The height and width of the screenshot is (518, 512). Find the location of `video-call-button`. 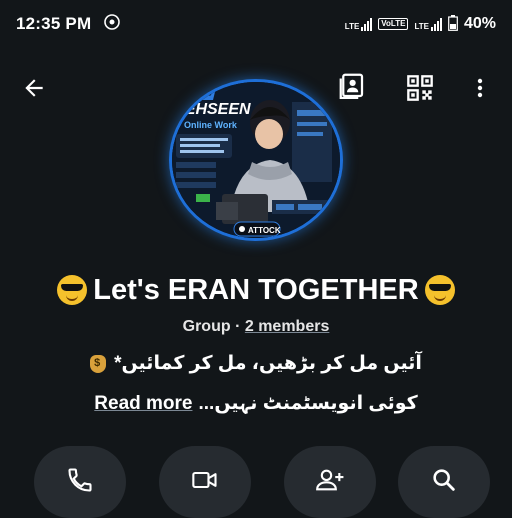

video-call-button is located at coordinates (205, 482).